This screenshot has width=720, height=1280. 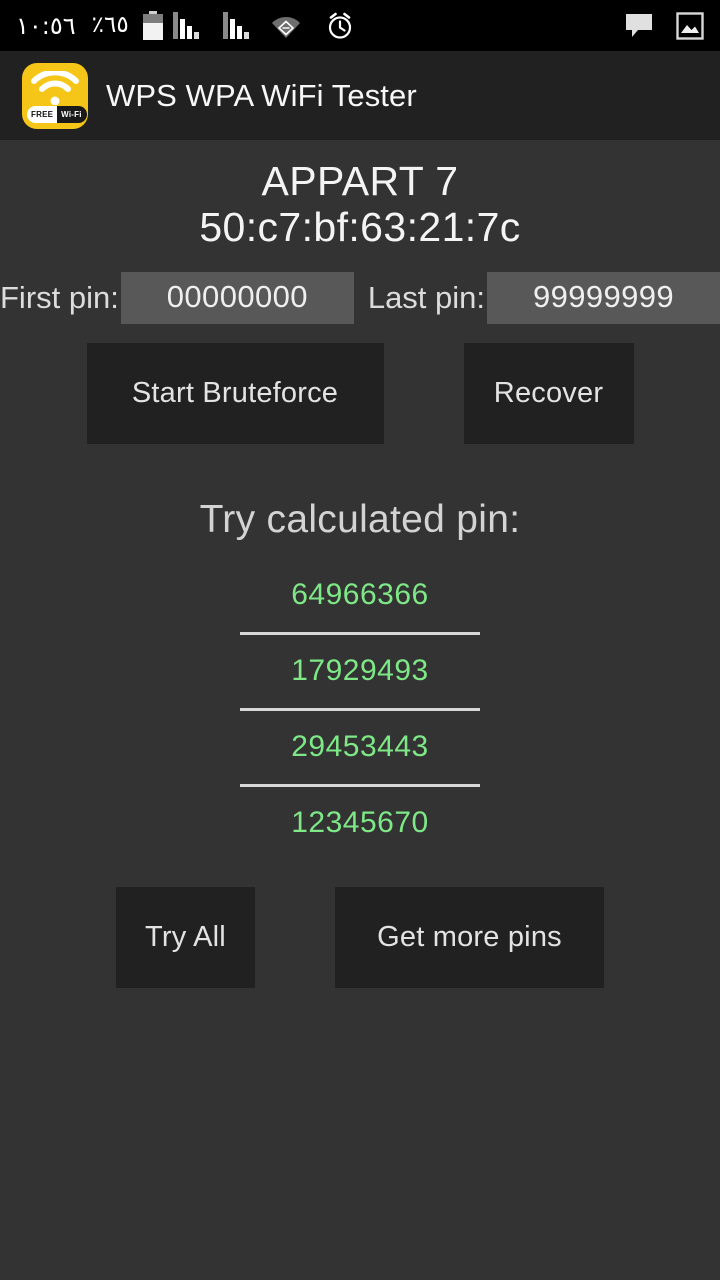 What do you see at coordinates (360, 519) in the screenshot?
I see `calculated-pins-heading: Try calculated pin:` at bounding box center [360, 519].